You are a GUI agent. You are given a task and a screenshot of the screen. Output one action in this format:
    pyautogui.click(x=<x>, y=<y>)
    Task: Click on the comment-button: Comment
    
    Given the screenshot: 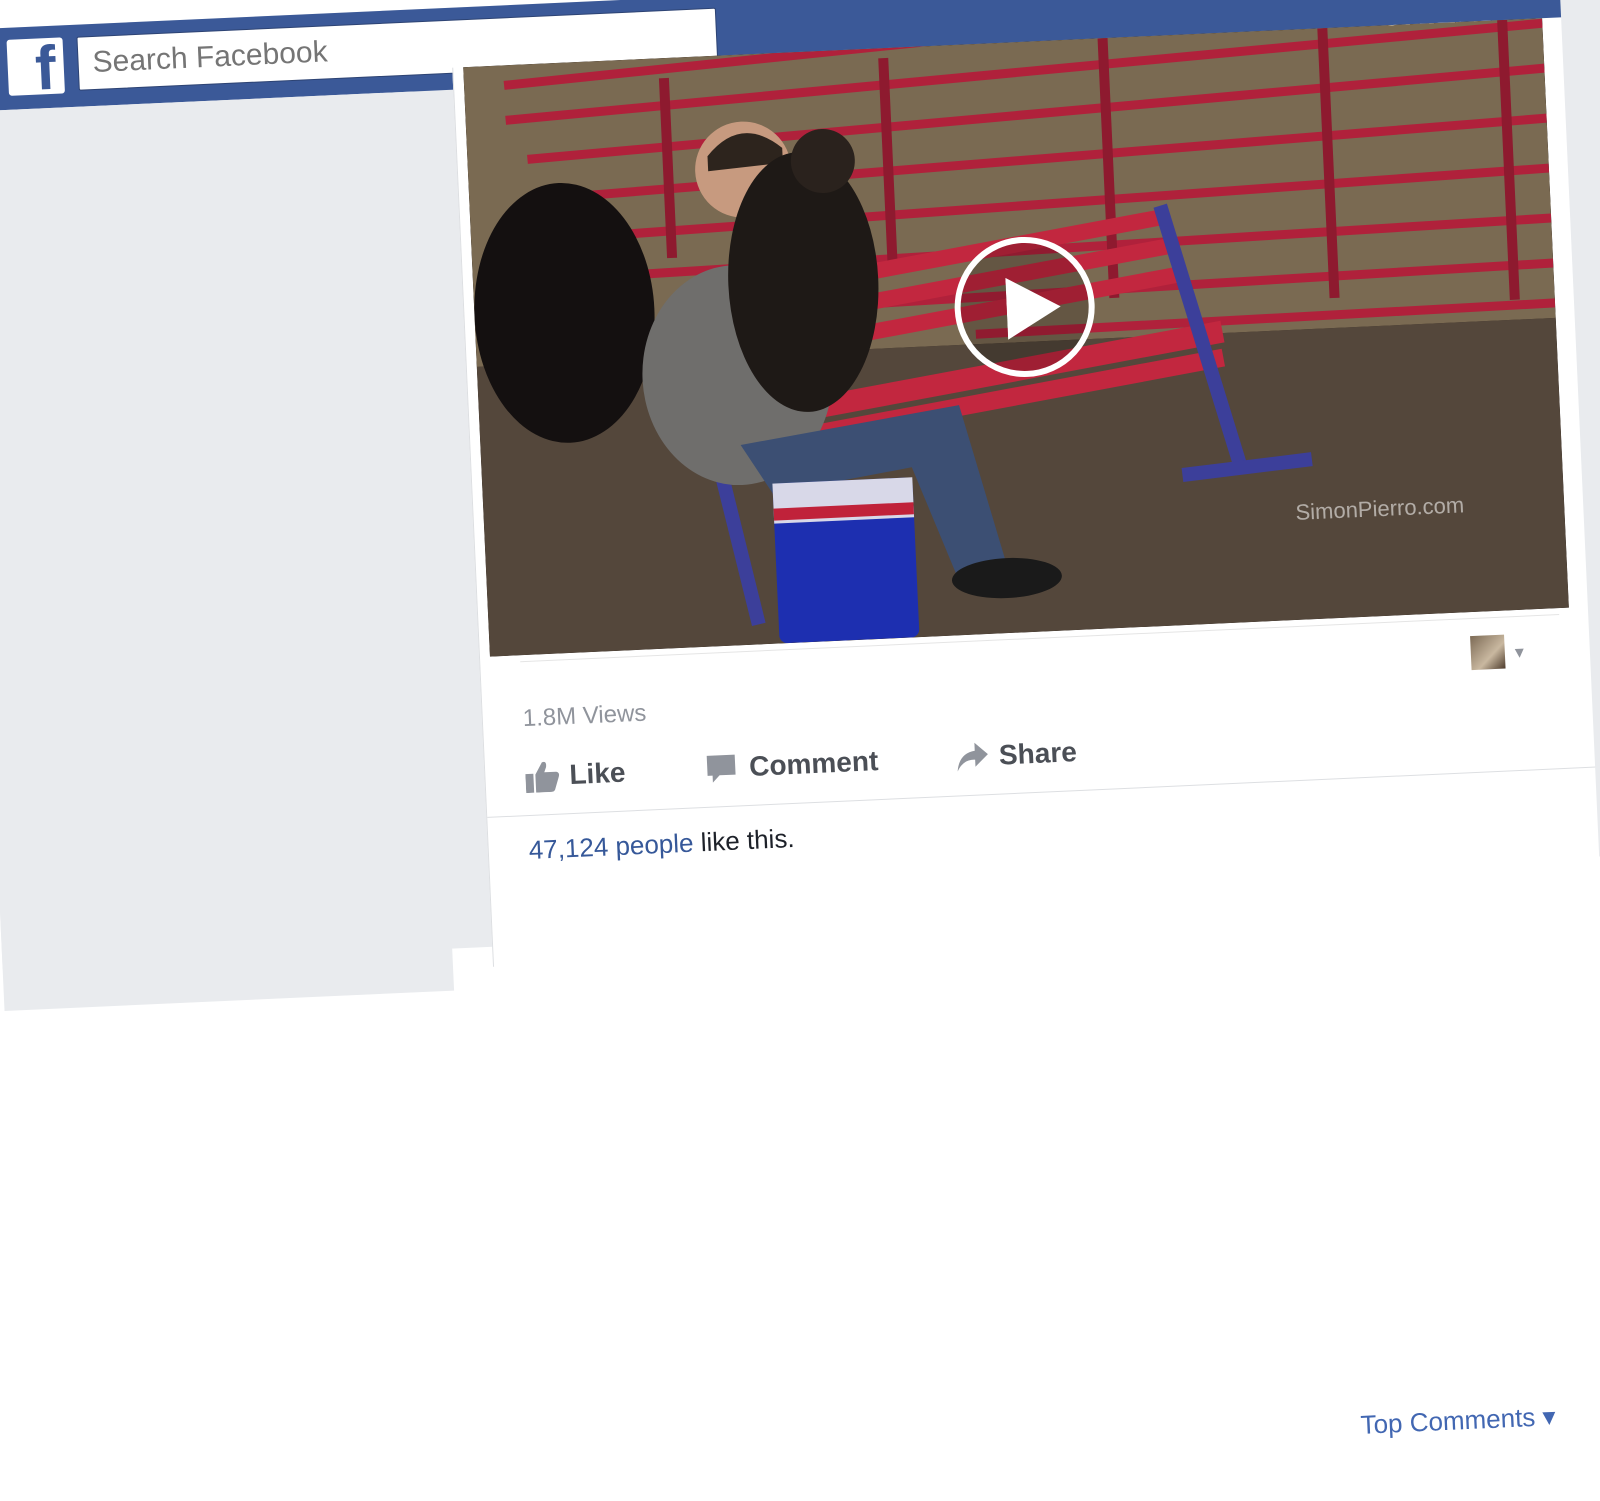 What is the action you would take?
    pyautogui.click(x=815, y=767)
    